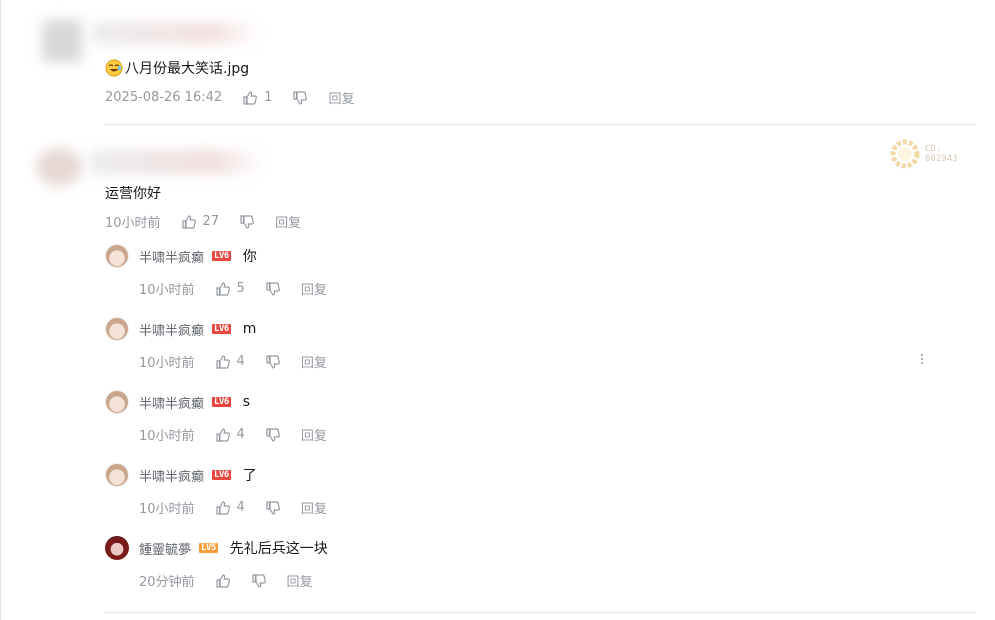  I want to click on comment-actions: 10小时前 27 回复, so click(203, 221).